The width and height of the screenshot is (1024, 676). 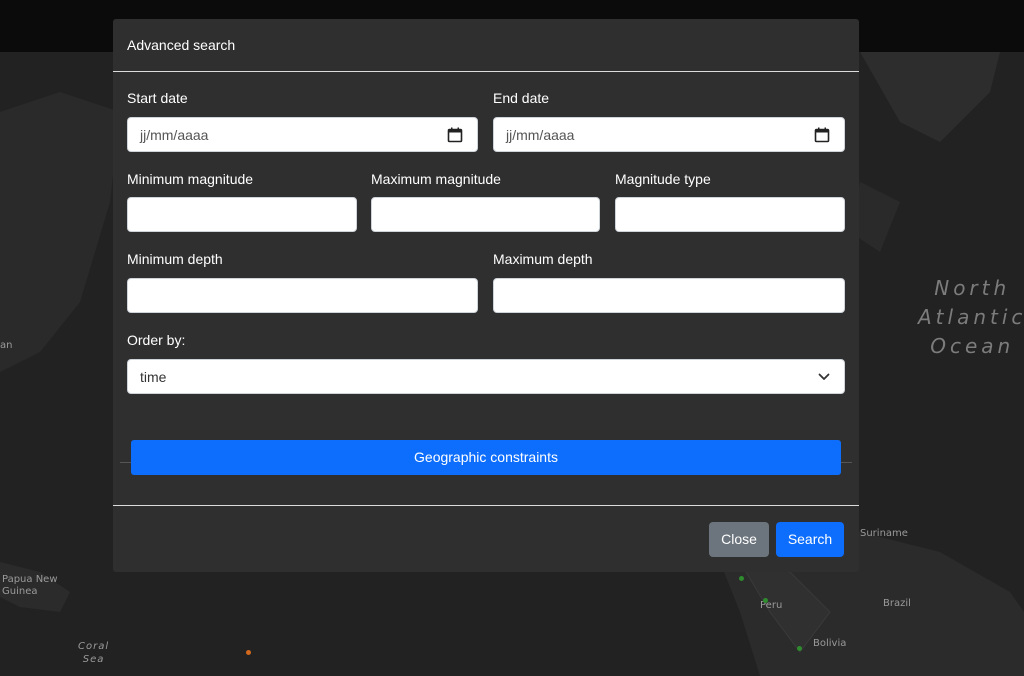 What do you see at coordinates (486, 538) in the screenshot?
I see `modal-footer: Close Search` at bounding box center [486, 538].